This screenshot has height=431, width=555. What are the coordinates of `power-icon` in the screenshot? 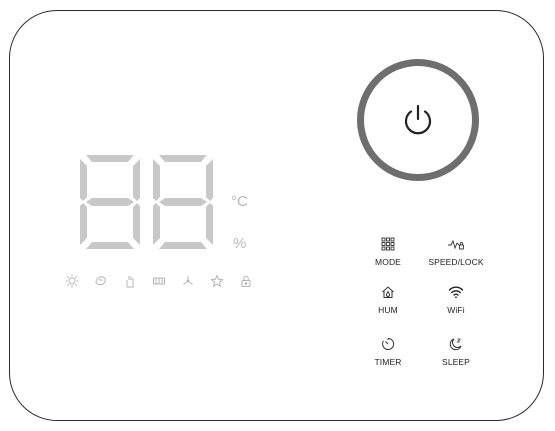 It's located at (418, 119).